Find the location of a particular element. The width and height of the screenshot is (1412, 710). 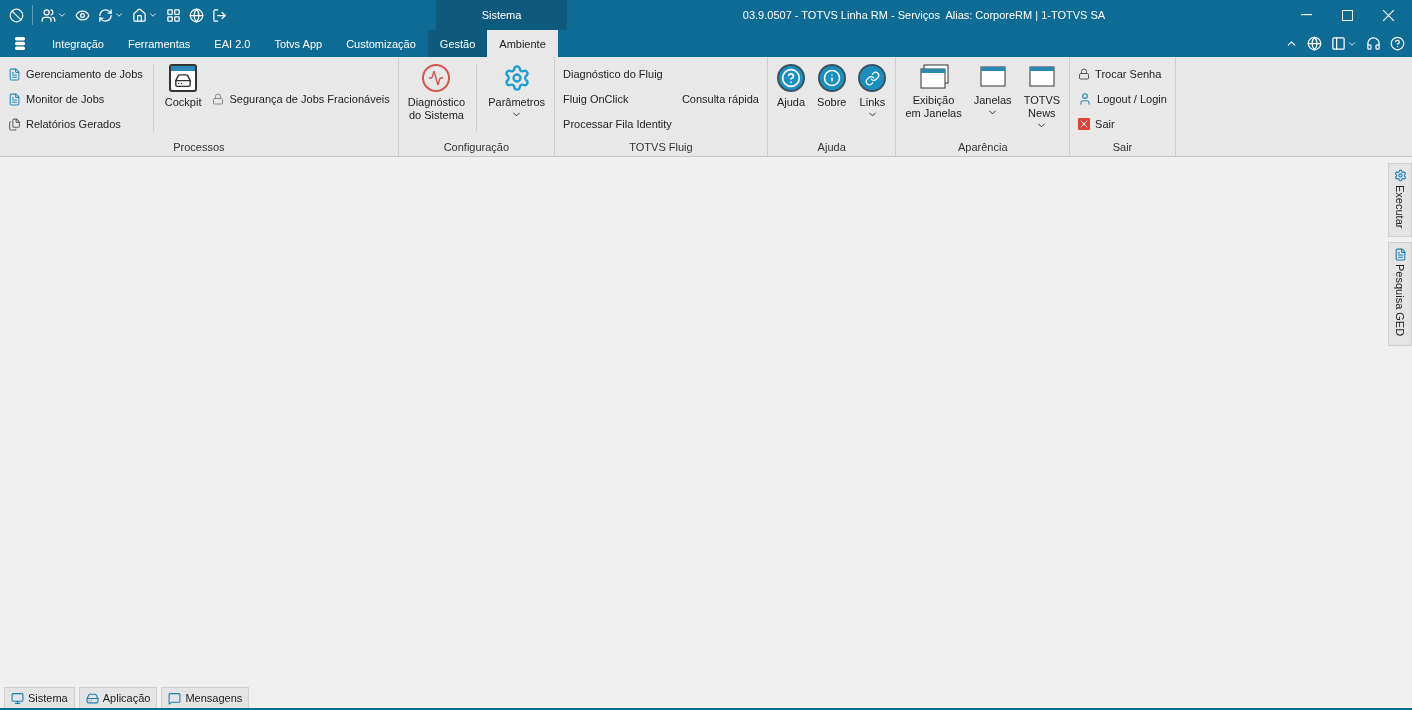

ribbon-item: Relatórios Gerados is located at coordinates (75, 124).